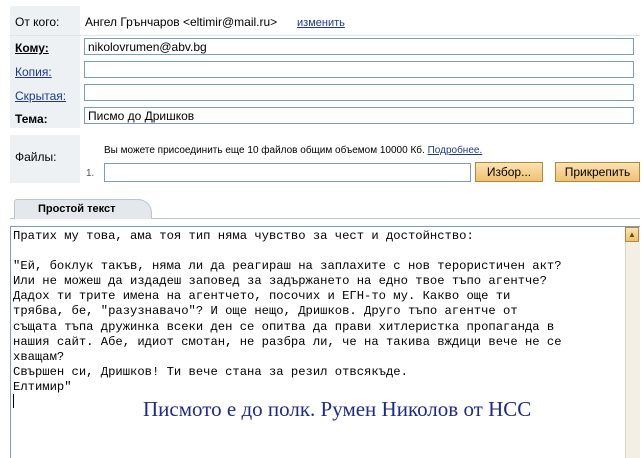 The height and width of the screenshot is (458, 643). I want to click on from-value: Ангел Грънчаров <eltimir@mail.ru>, so click(181, 22).